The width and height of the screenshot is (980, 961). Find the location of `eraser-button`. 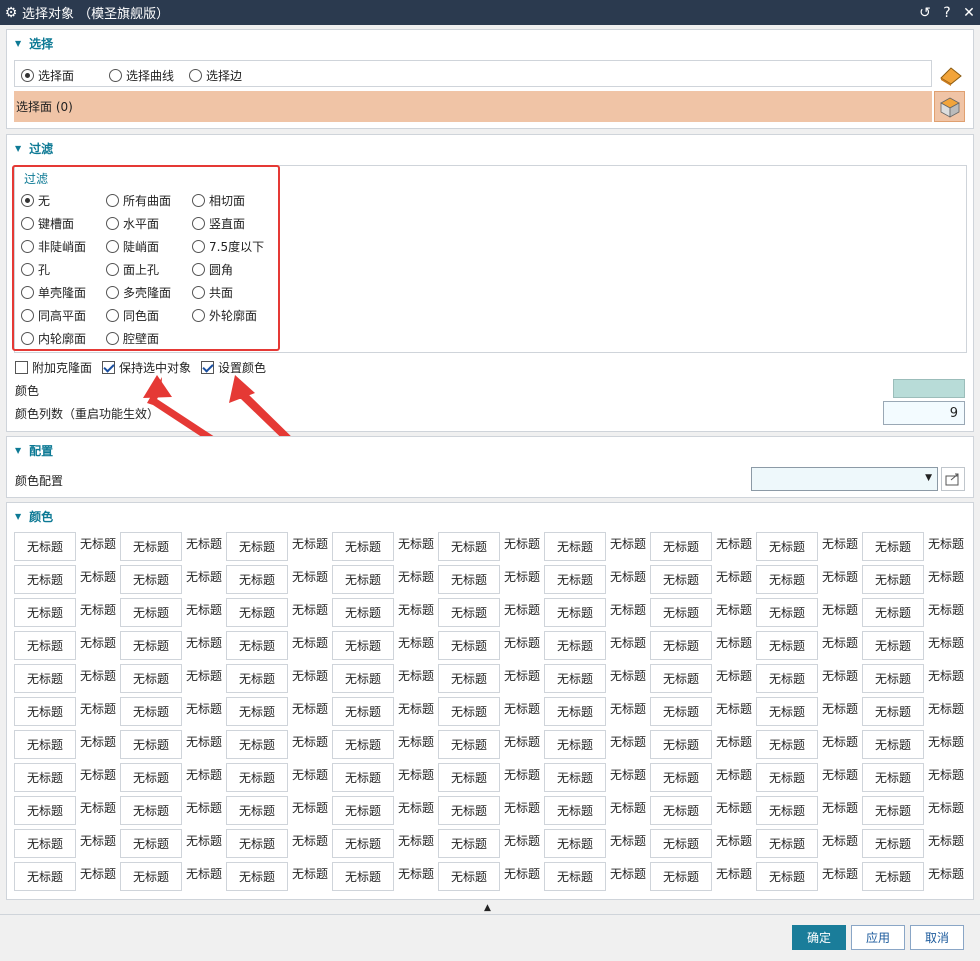

eraser-button is located at coordinates (949, 74).